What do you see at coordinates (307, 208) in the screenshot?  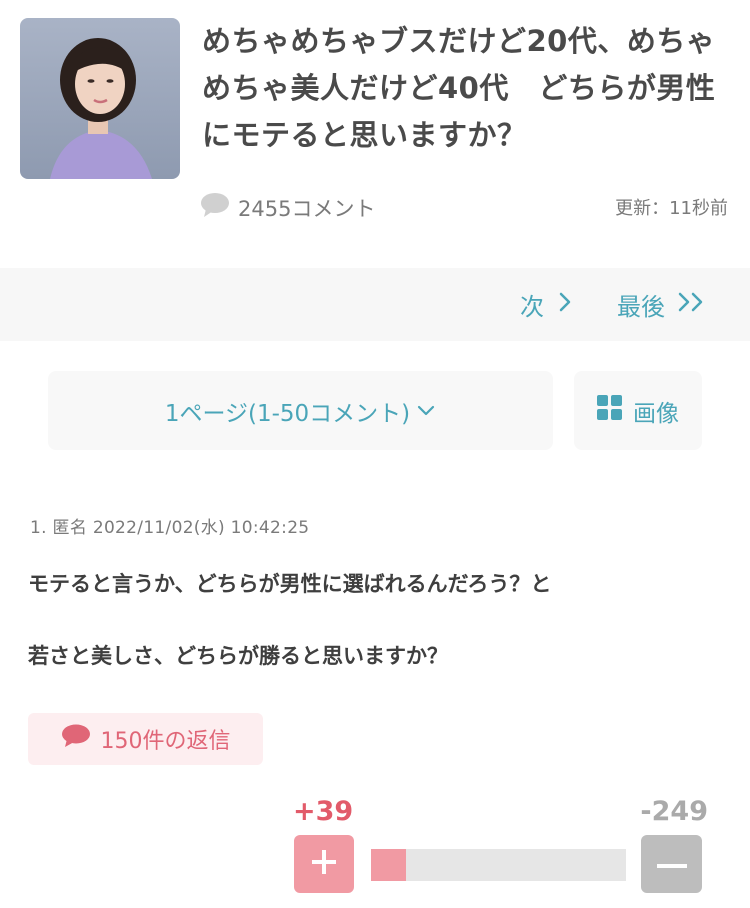 I see `comment-count-label: 2455コメント` at bounding box center [307, 208].